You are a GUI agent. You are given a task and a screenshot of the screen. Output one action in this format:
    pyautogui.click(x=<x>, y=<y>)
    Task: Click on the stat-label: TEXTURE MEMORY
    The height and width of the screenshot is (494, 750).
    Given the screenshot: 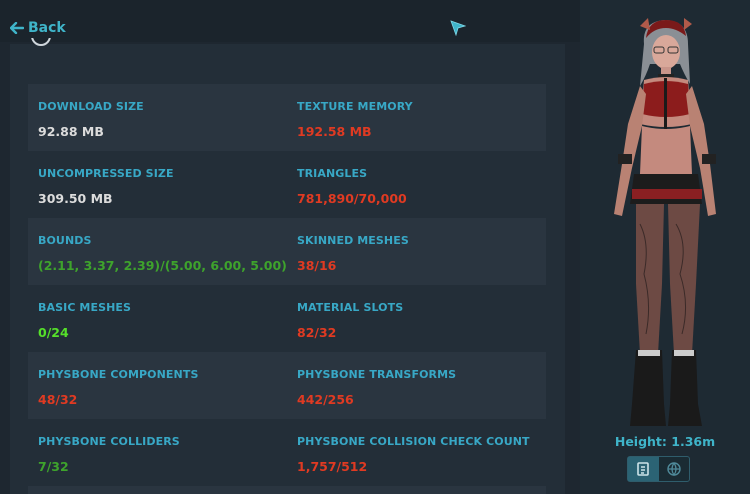 What is the action you would take?
    pyautogui.click(x=355, y=106)
    